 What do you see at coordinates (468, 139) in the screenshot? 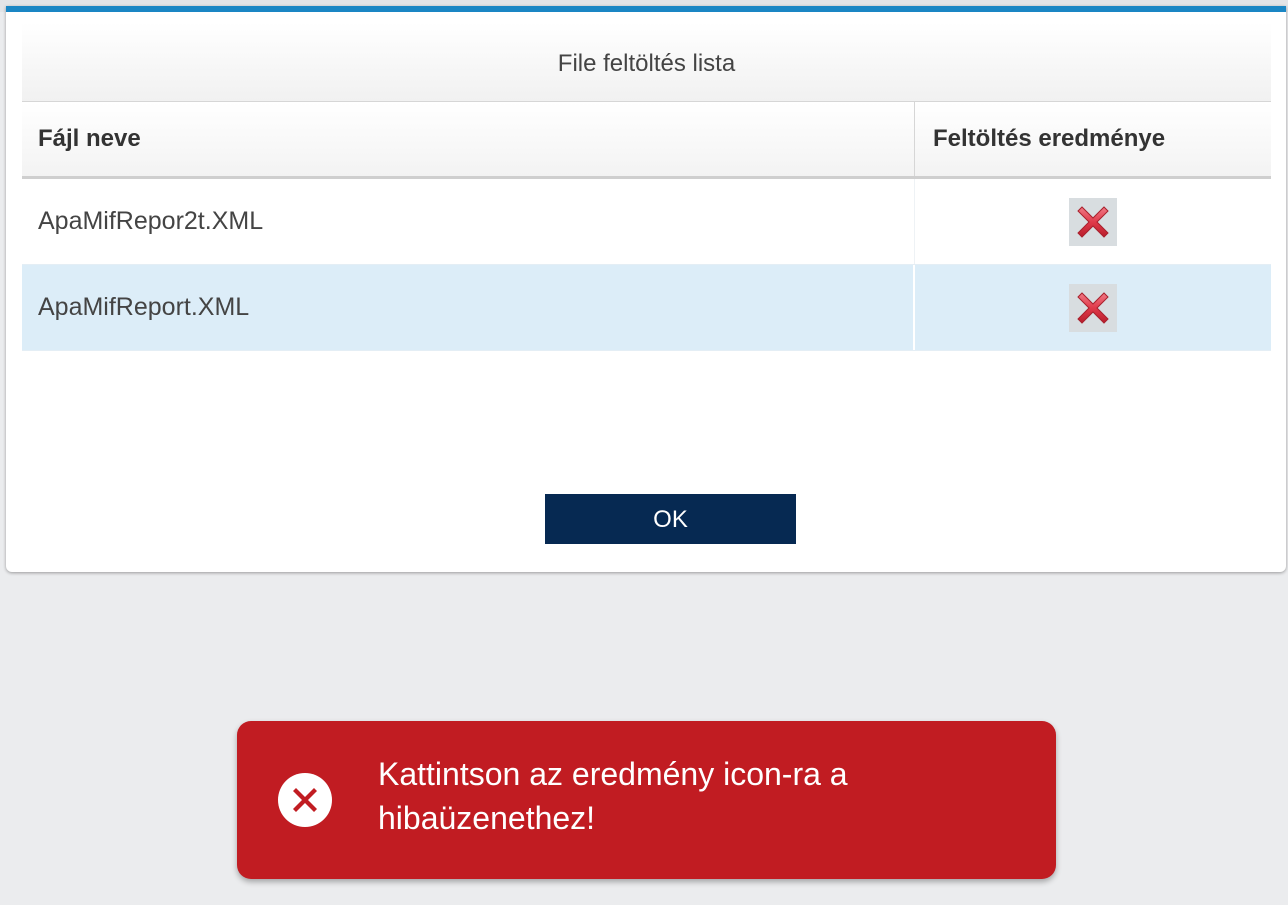
I see `column-header-file-name: Fájl neve` at bounding box center [468, 139].